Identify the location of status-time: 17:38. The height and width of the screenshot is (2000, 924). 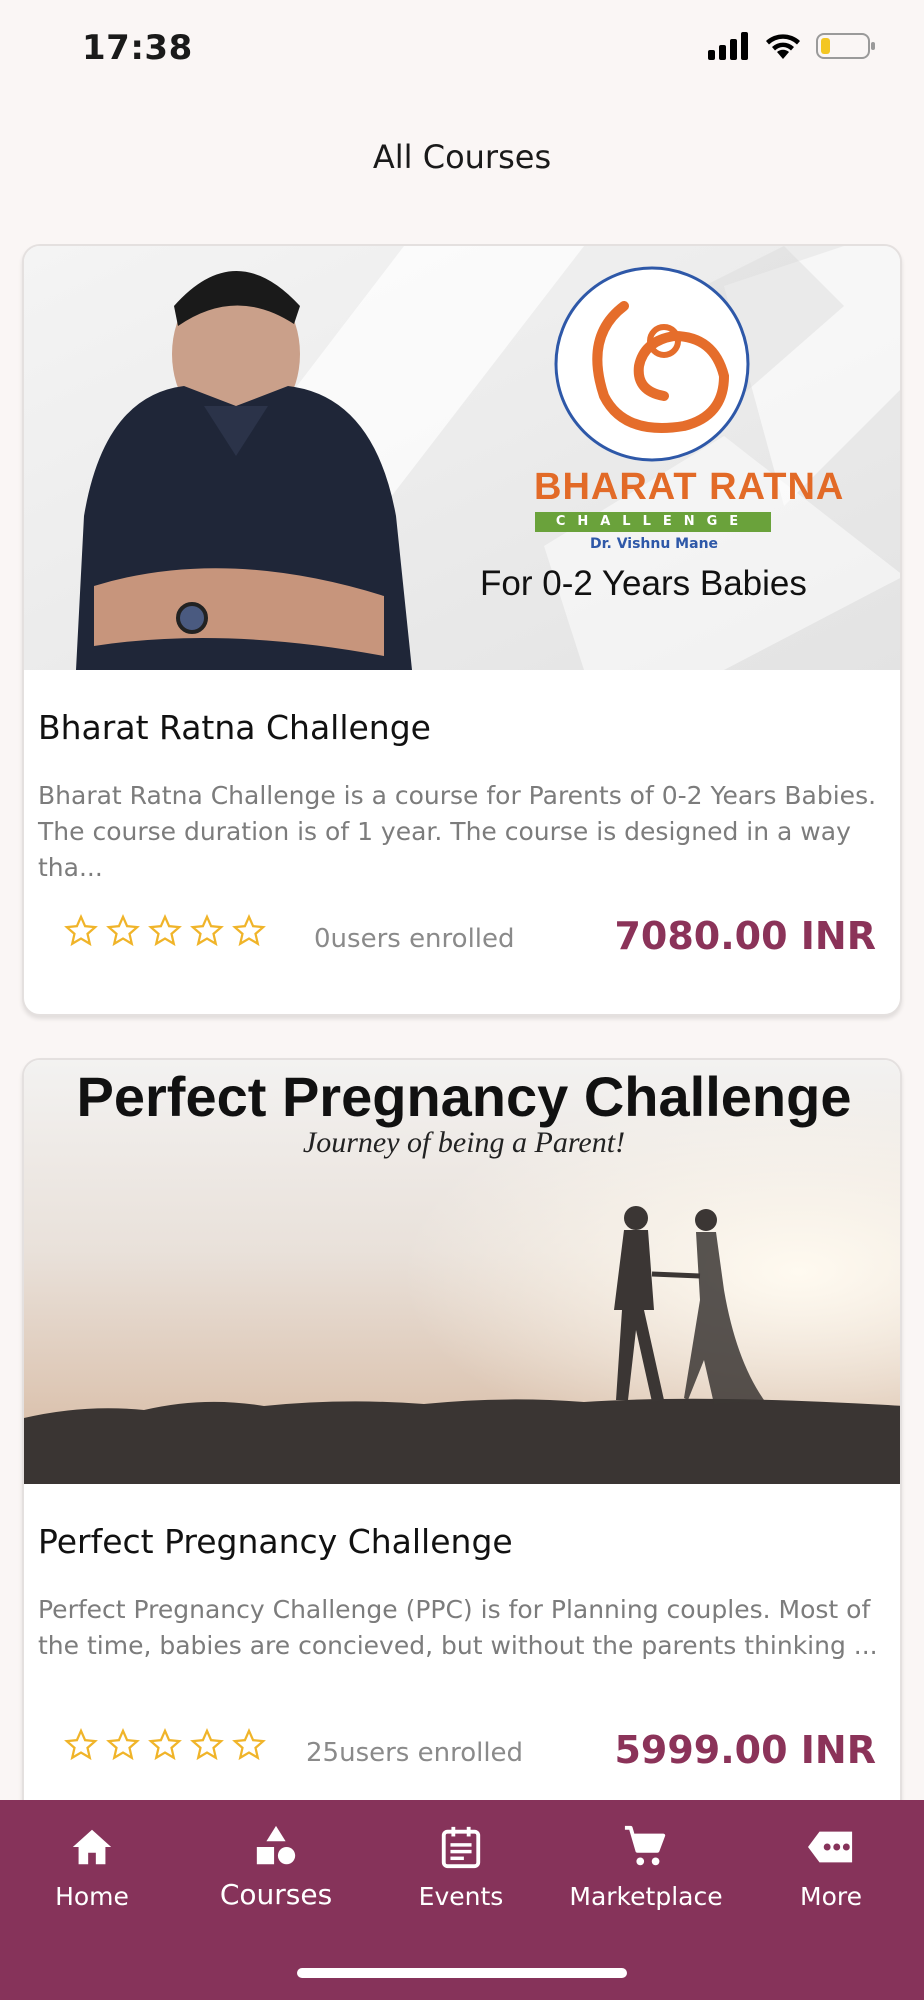
(137, 48).